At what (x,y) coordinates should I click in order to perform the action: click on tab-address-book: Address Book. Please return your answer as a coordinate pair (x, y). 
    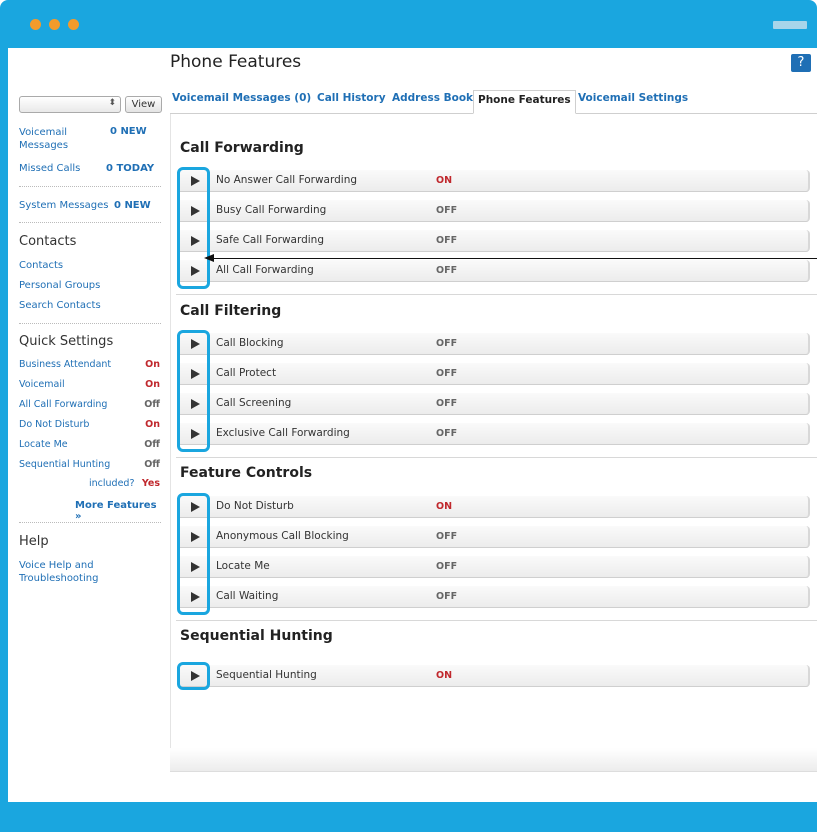
    Looking at the image, I should click on (432, 98).